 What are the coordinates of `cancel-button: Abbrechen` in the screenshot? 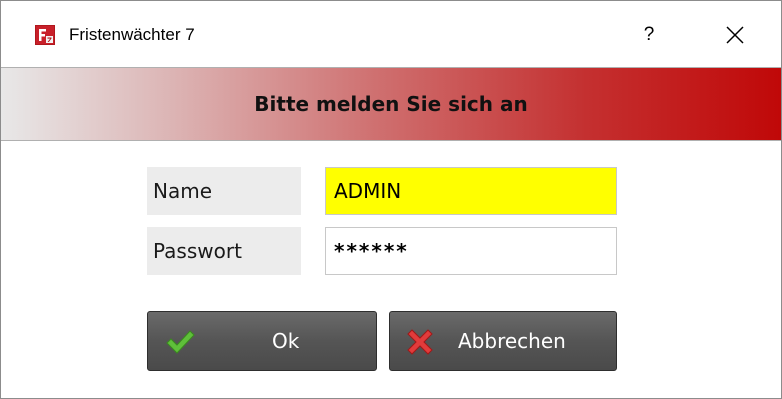 It's located at (503, 341).